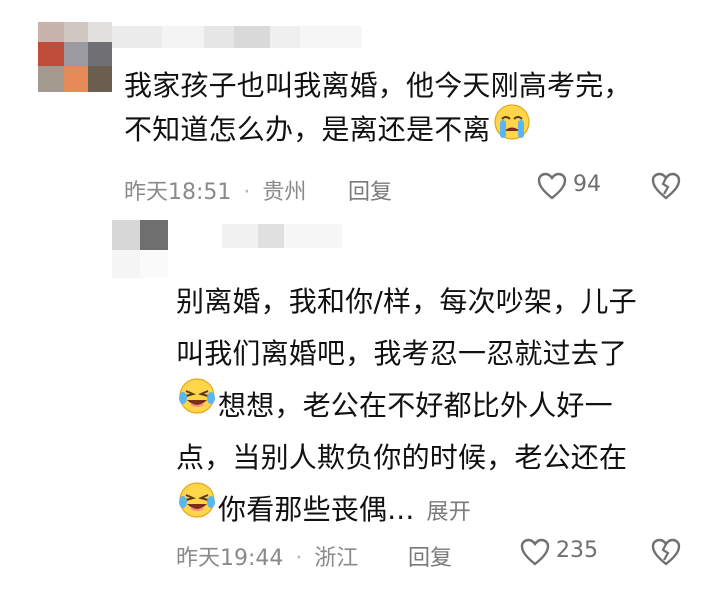 The width and height of the screenshot is (720, 594). I want to click on comment-line: 不知道怎么办，是离还是不离, so click(419, 128).